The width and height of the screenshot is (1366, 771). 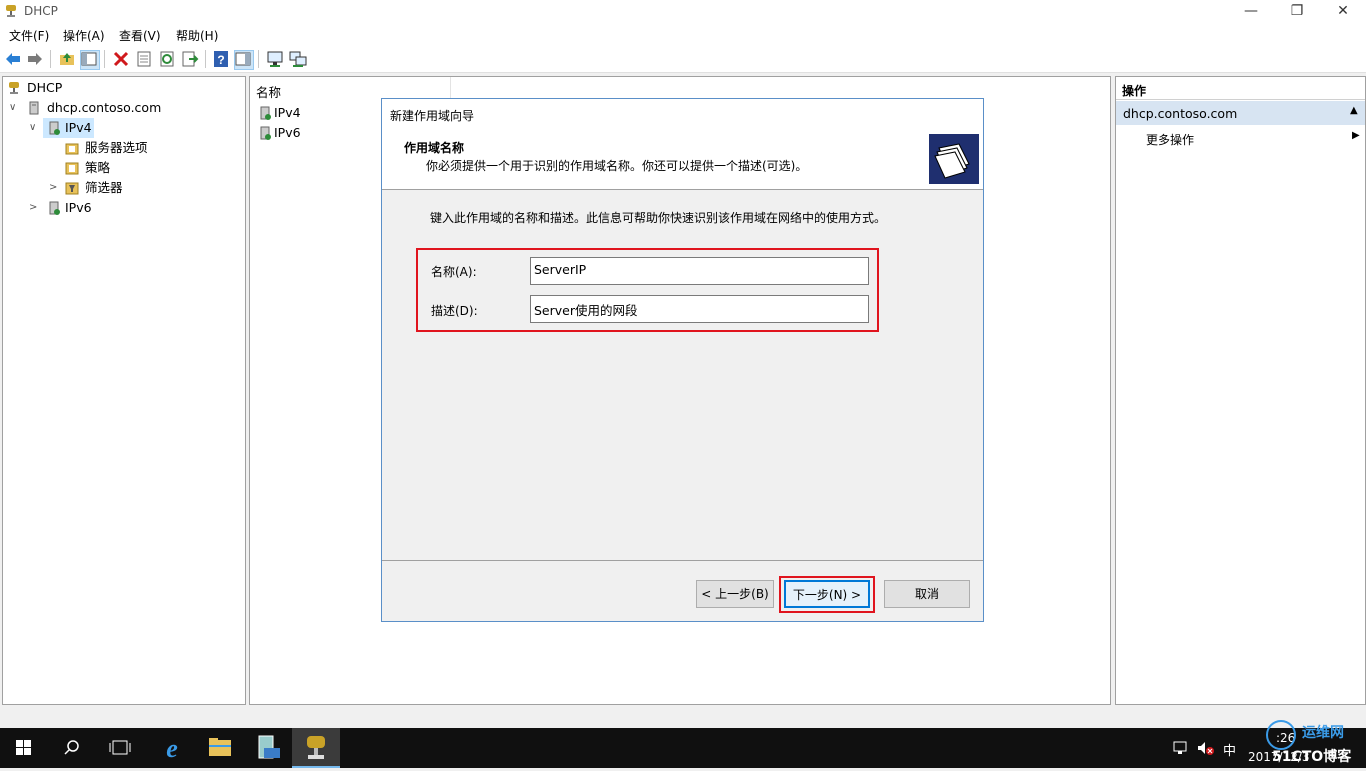 What do you see at coordinates (1356, 135) in the screenshot?
I see `submenu-arrow-icon: ▶` at bounding box center [1356, 135].